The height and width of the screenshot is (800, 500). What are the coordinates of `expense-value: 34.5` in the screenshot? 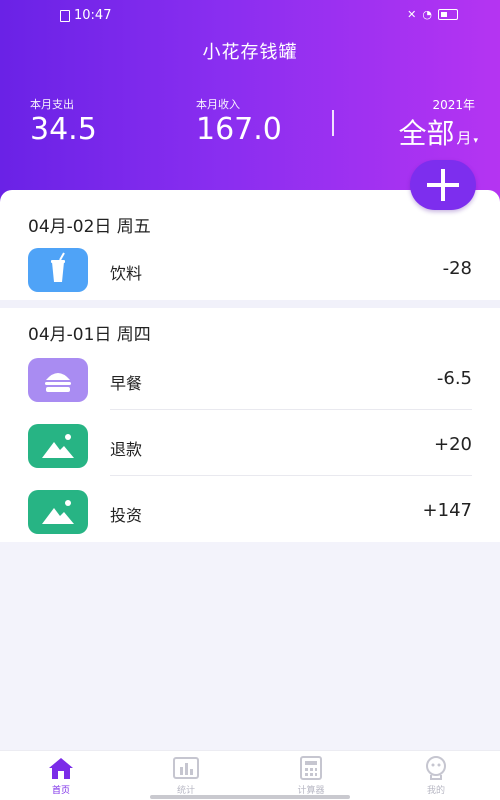 It's located at (63, 129).